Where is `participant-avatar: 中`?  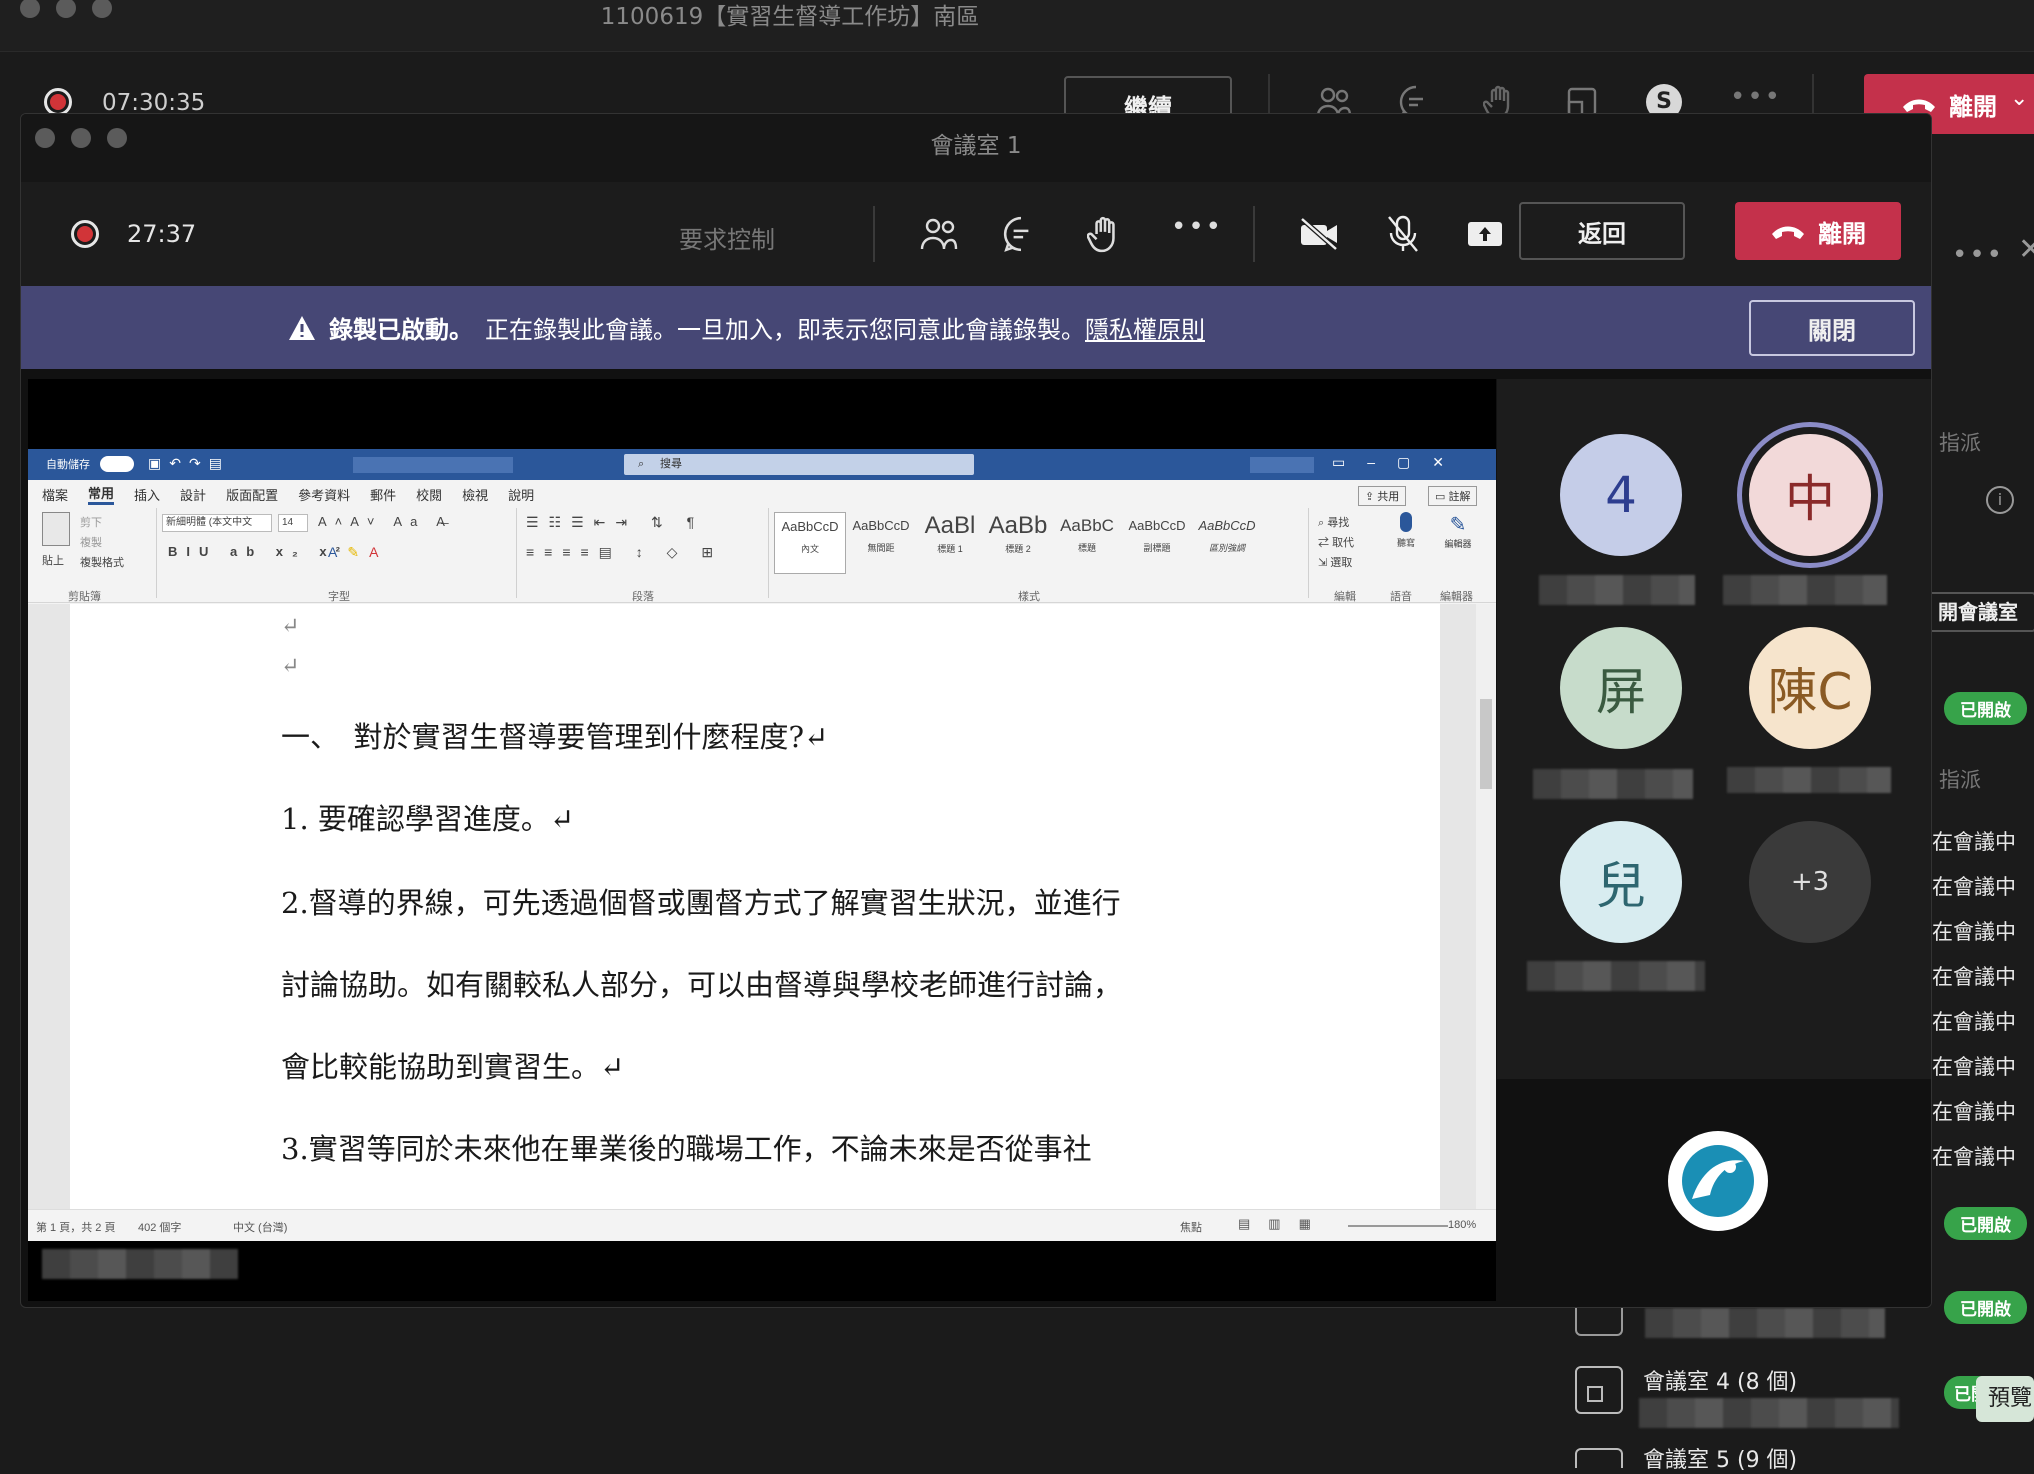 participant-avatar: 中 is located at coordinates (1810, 495).